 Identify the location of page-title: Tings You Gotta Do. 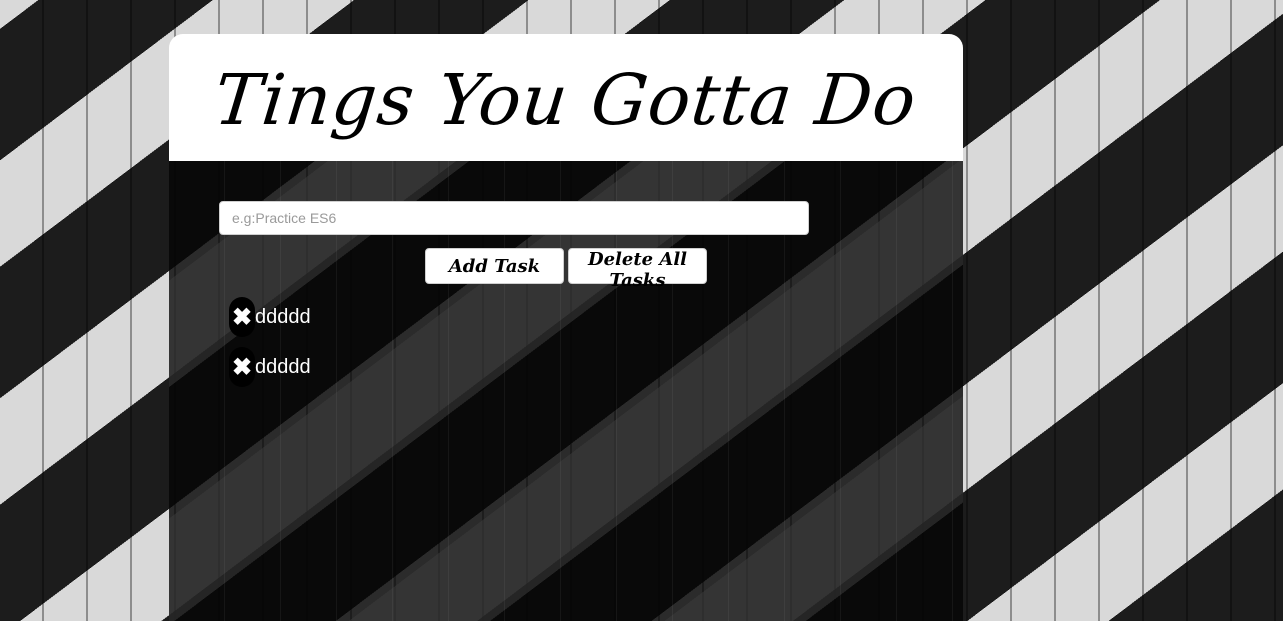
(565, 99).